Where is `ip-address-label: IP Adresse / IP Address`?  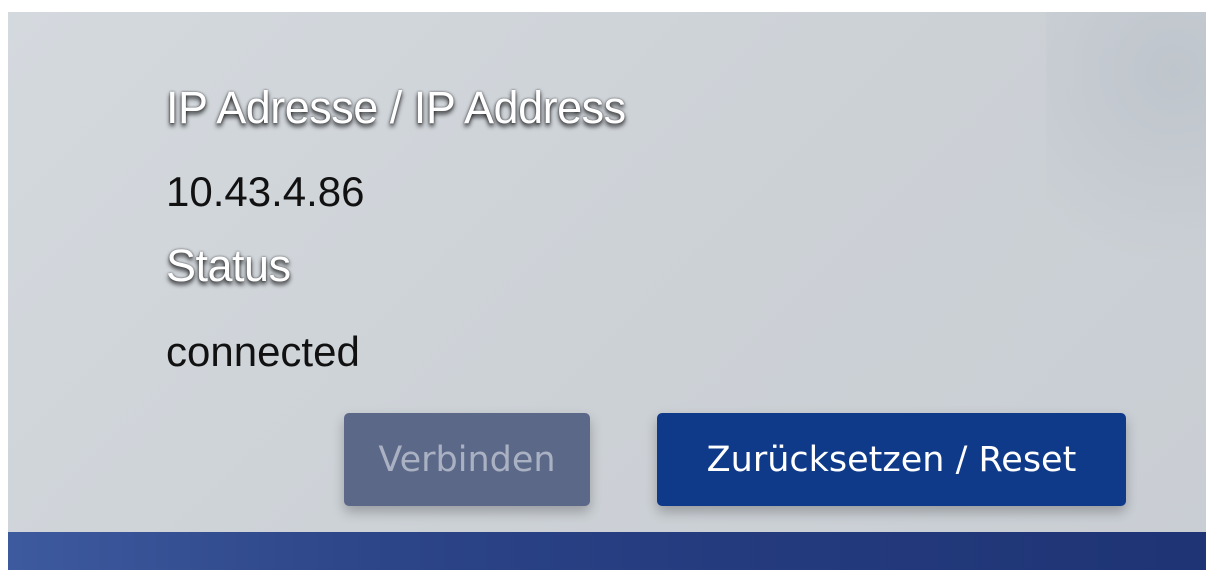
ip-address-label: IP Adresse / IP Address is located at coordinates (396, 107).